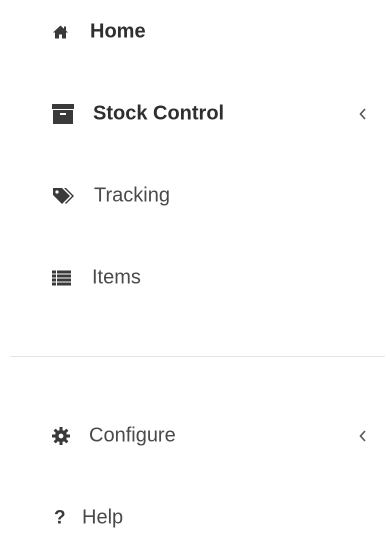 Image resolution: width=385 pixels, height=543 pixels. What do you see at coordinates (192, 518) in the screenshot?
I see `sidebar-item-help: ? Help` at bounding box center [192, 518].